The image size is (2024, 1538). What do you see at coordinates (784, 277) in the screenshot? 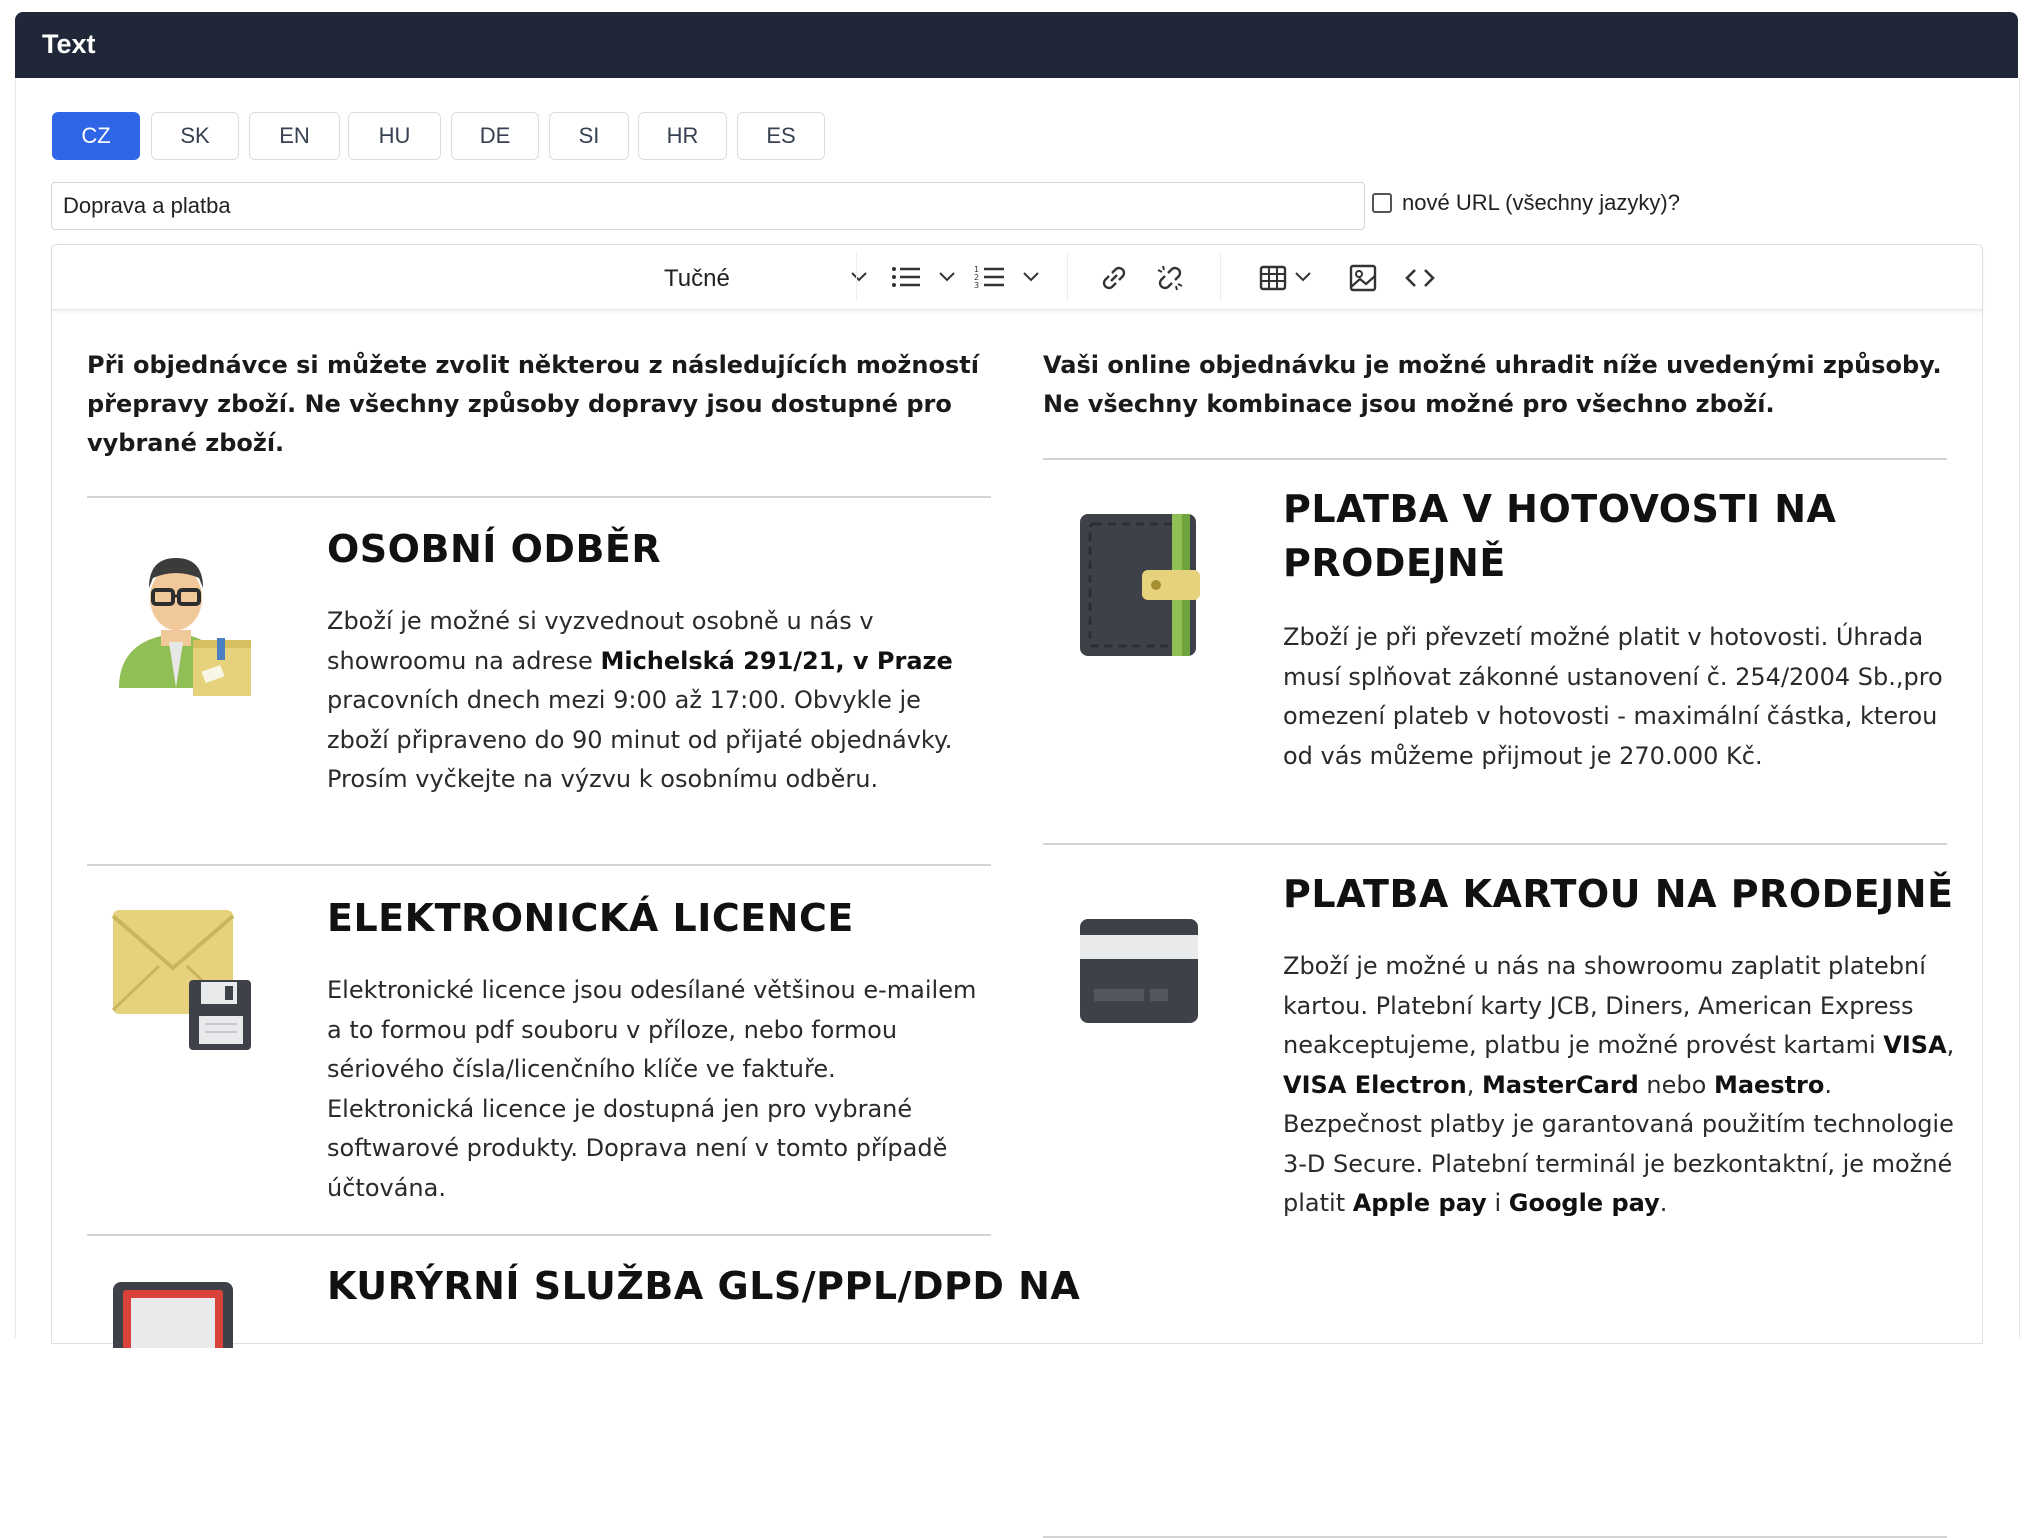
I see `style-select: Tučné` at bounding box center [784, 277].